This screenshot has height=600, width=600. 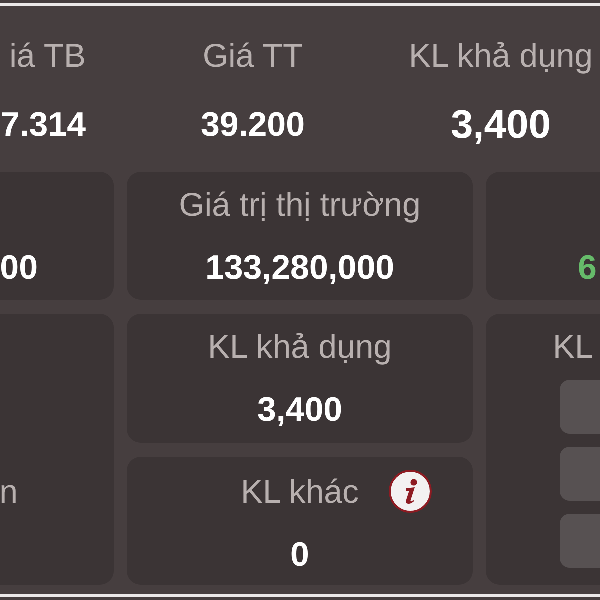 What do you see at coordinates (9, 492) in the screenshot?
I see `stat-label: n` at bounding box center [9, 492].